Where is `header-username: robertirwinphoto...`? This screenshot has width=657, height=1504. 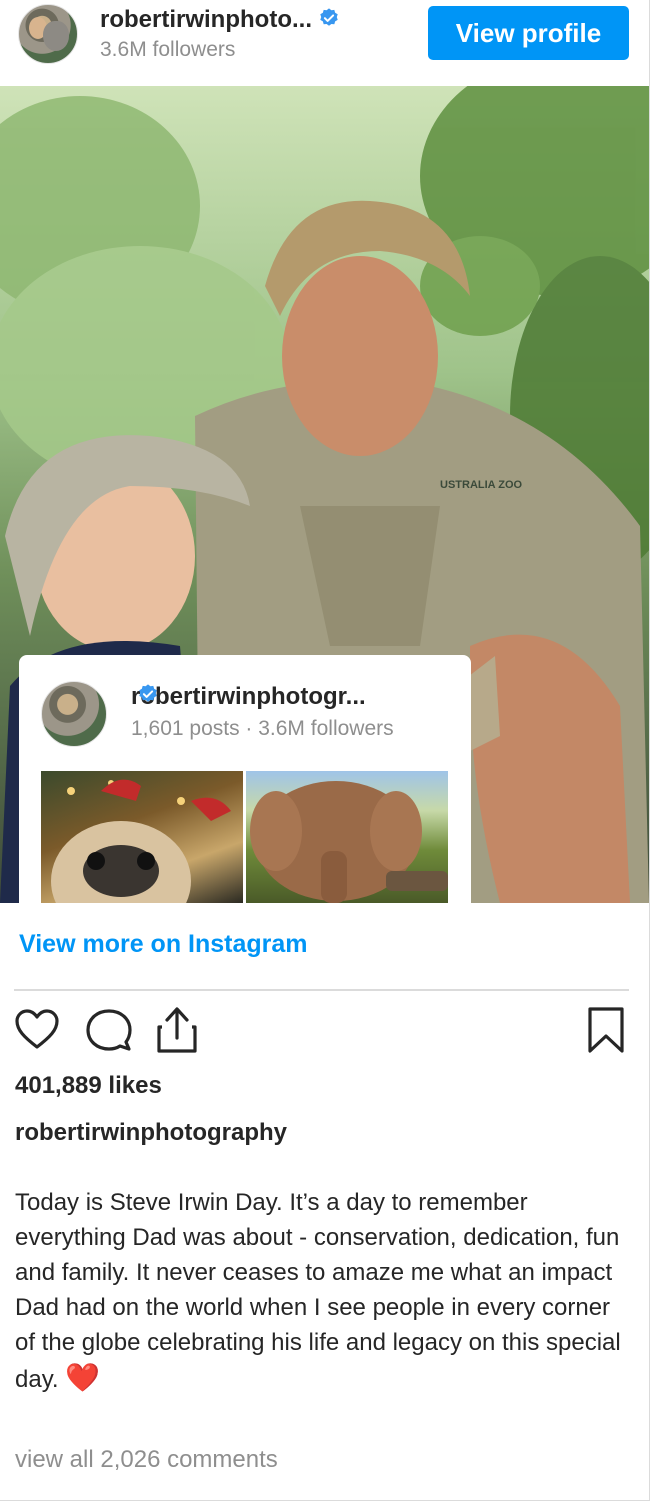
header-username: robertirwinphoto... is located at coordinates (206, 19).